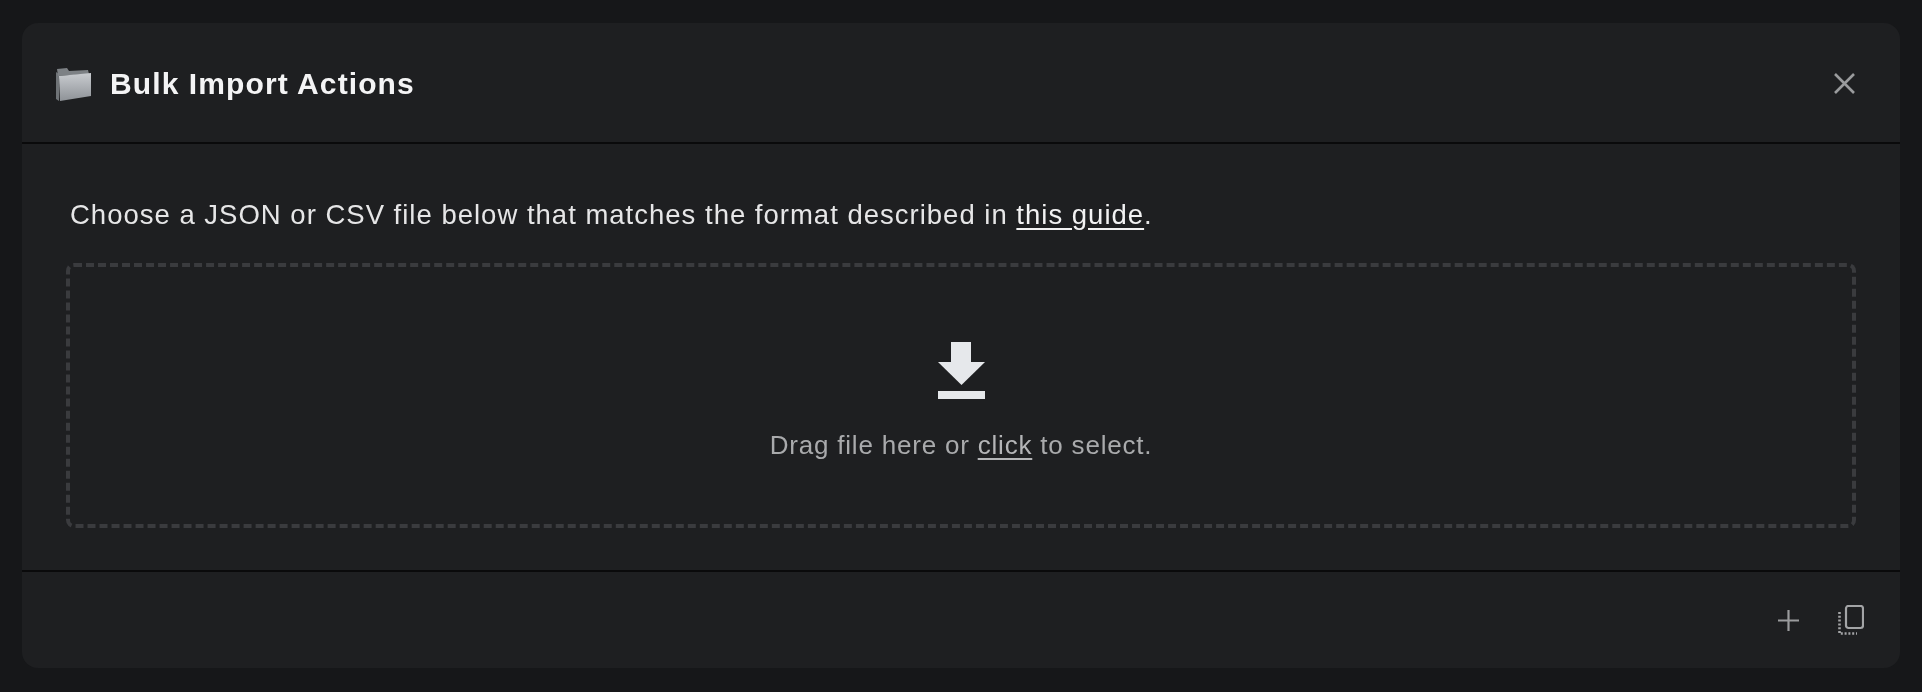  Describe the element at coordinates (961, 370) in the screenshot. I see `download-icon` at that location.